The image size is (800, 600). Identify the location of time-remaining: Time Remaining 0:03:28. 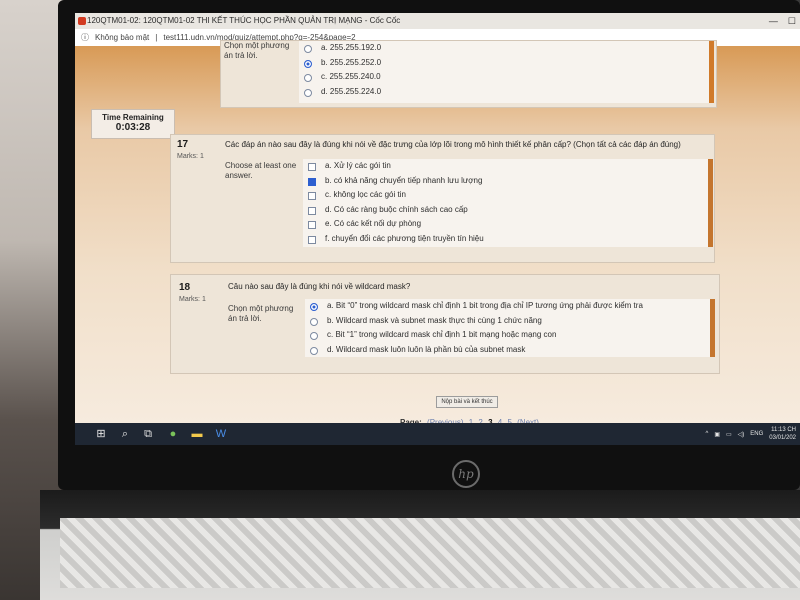
(133, 124).